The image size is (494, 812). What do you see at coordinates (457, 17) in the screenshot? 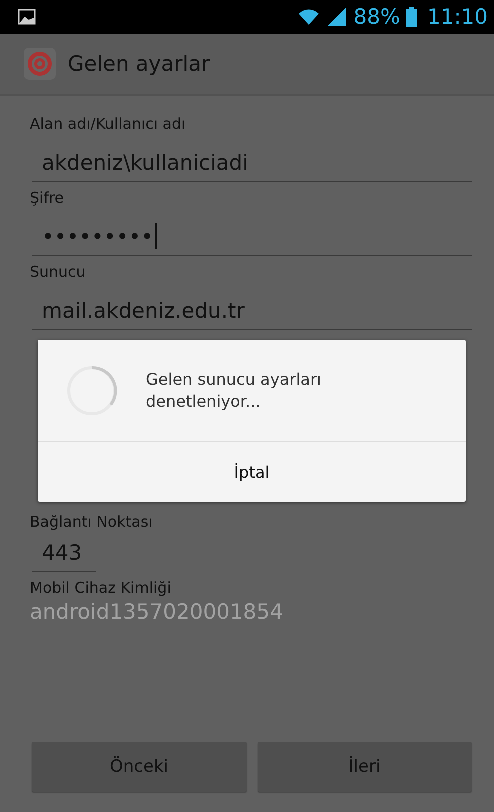
I see `clock: 11:10` at bounding box center [457, 17].